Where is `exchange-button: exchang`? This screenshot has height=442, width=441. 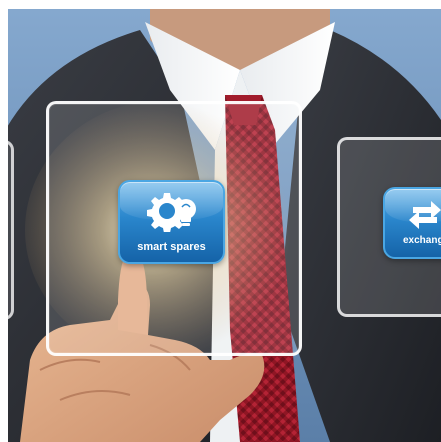
exchange-button: exchang is located at coordinates (412, 223).